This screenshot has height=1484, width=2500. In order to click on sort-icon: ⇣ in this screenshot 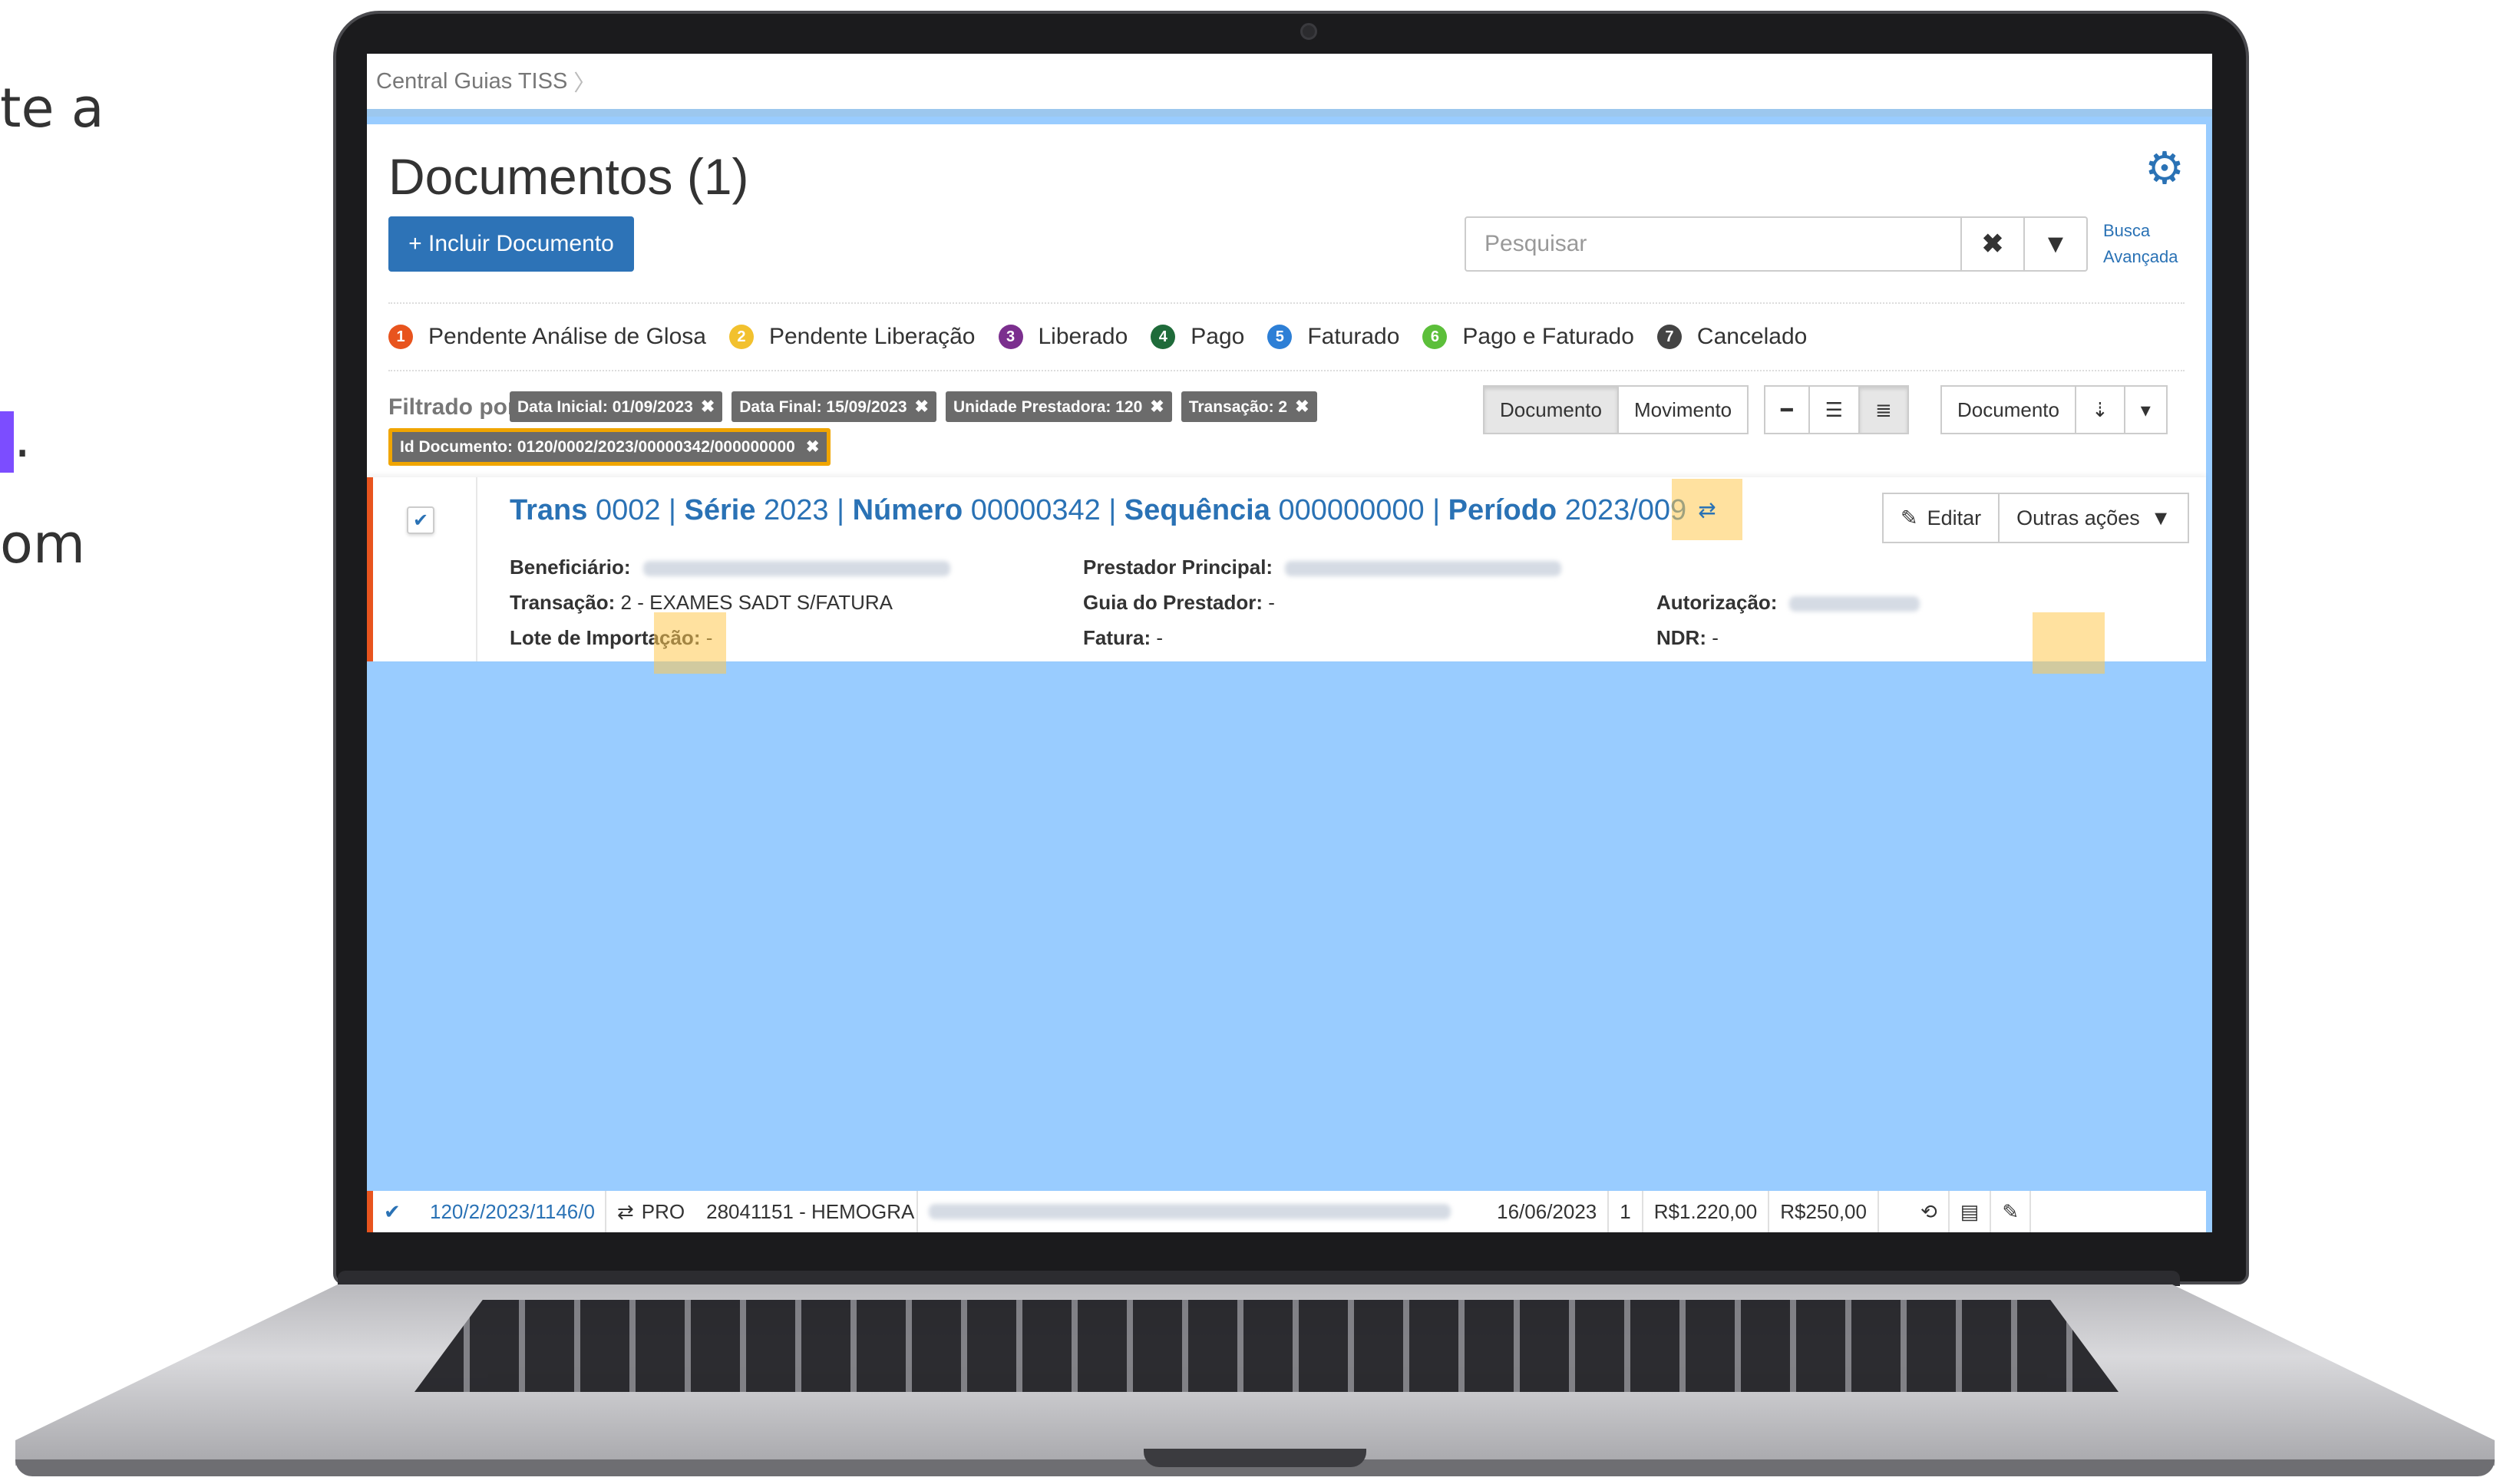, I will do `click(2100, 409)`.